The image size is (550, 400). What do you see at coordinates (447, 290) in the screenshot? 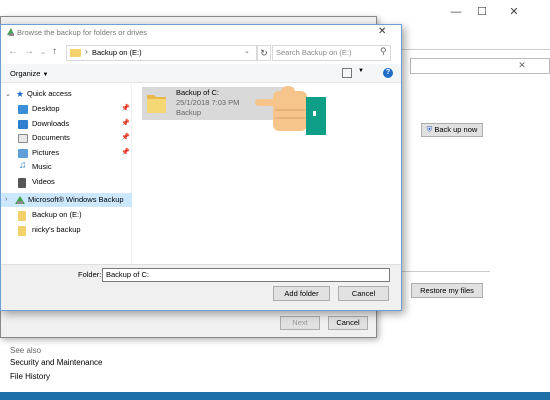
I see `restore-my-files-button: Restore my files` at bounding box center [447, 290].